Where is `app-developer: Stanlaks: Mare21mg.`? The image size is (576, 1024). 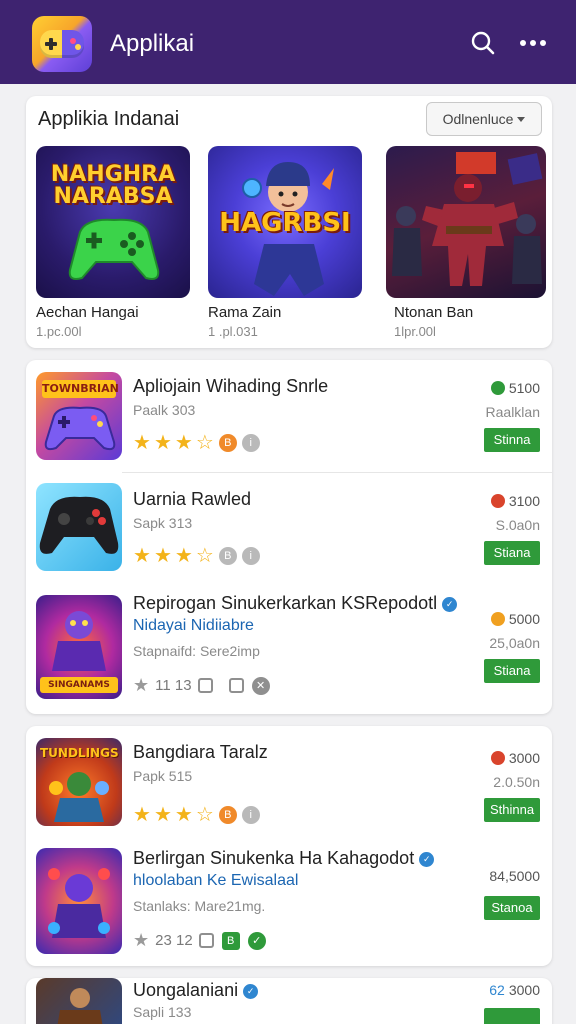 app-developer: Stanlaks: Mare21mg. is located at coordinates (199, 906).